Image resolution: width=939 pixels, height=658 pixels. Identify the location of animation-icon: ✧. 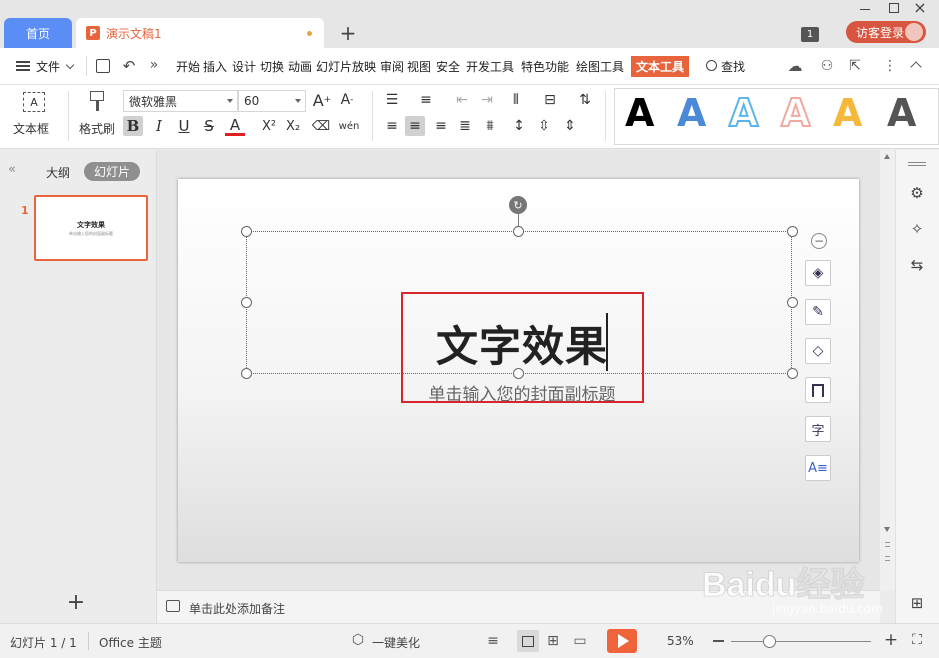
(917, 229).